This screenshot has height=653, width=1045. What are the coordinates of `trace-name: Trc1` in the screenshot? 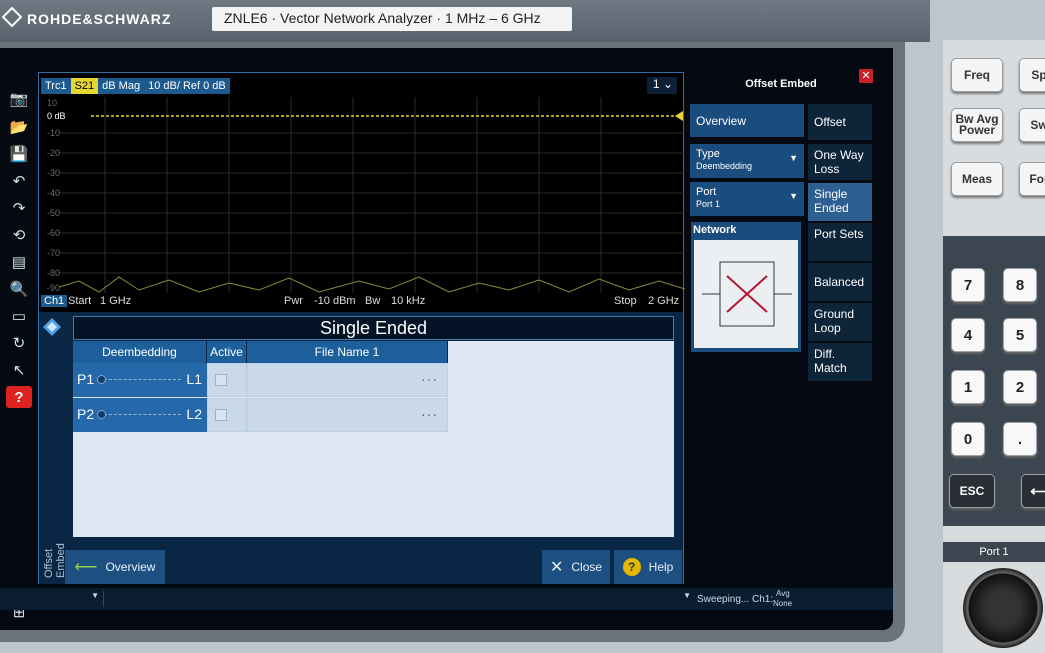 It's located at (56, 86).